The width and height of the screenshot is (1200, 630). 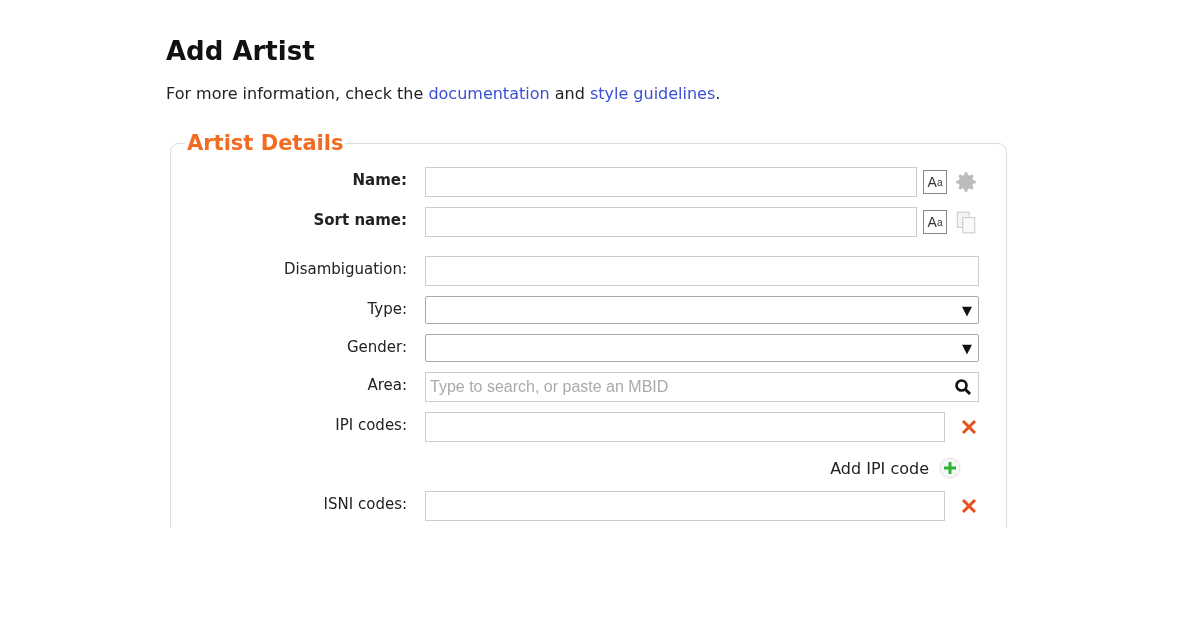 I want to click on field-label: Area:, so click(x=386, y=384).